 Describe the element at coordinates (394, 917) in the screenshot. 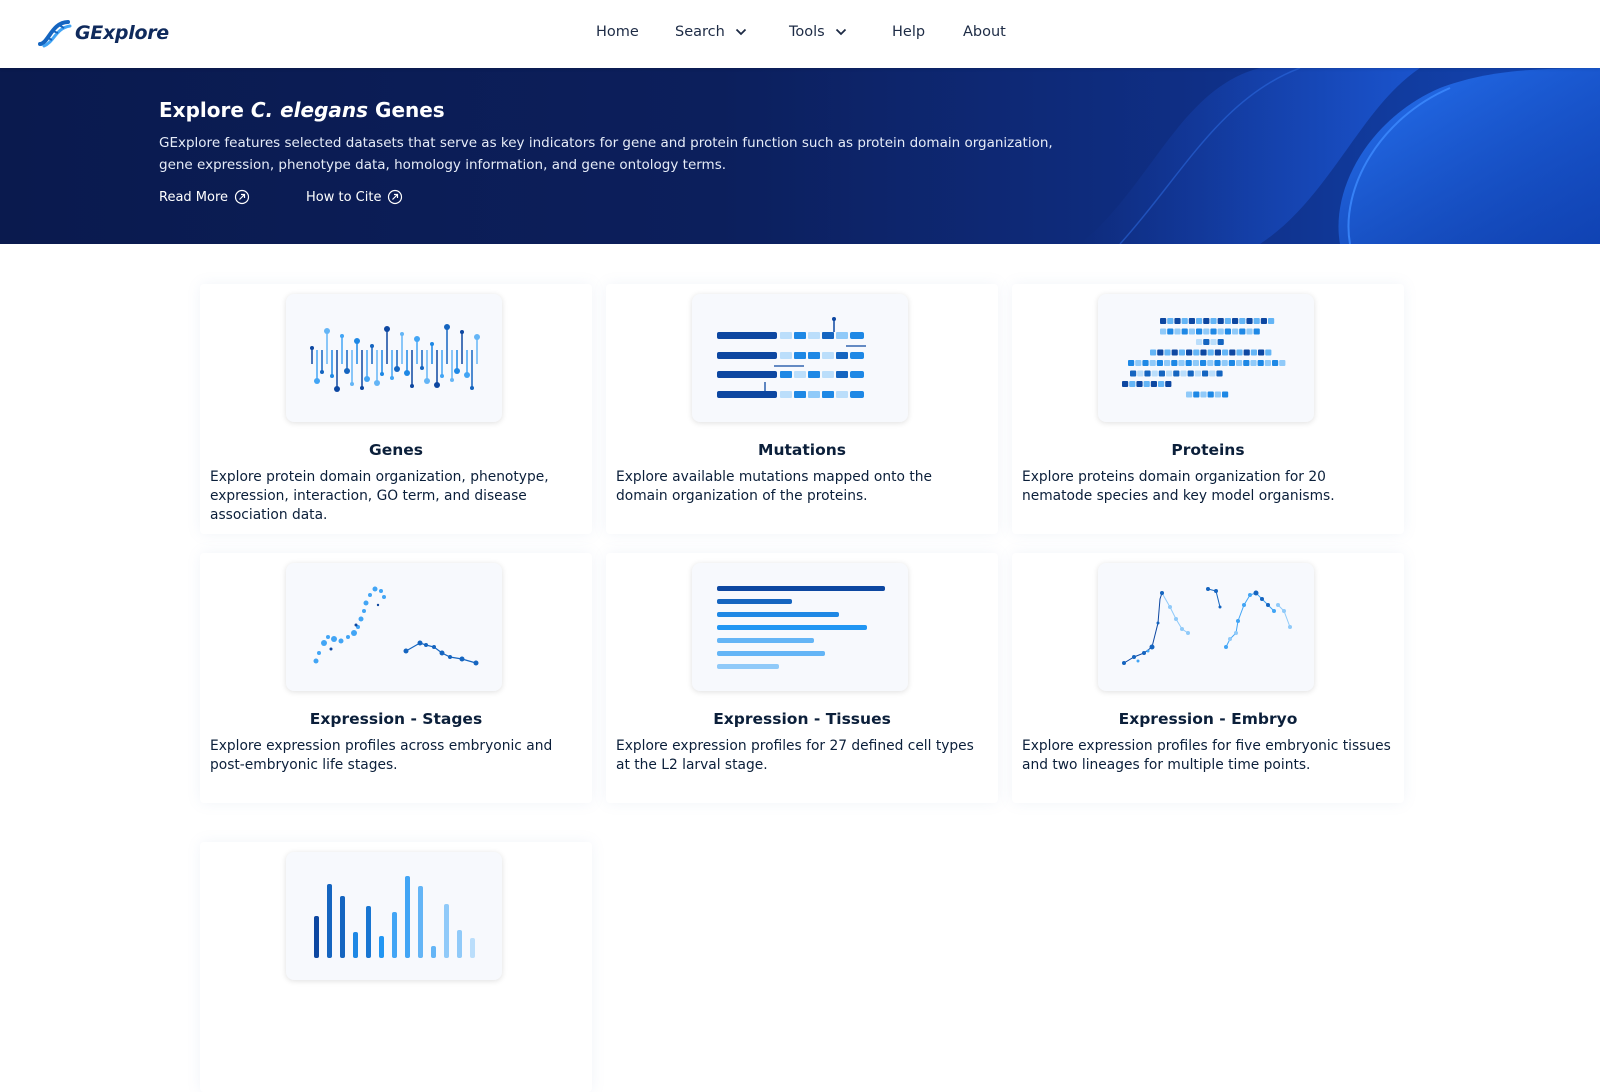

I see `histogram-icon` at that location.